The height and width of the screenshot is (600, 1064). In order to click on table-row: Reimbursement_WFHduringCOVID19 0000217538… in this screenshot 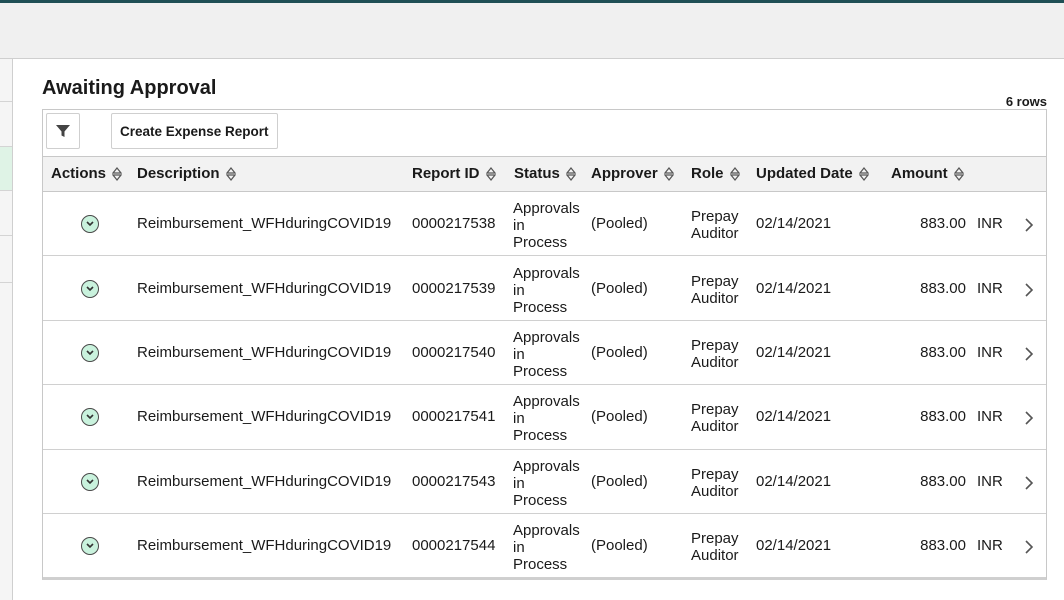, I will do `click(544, 224)`.